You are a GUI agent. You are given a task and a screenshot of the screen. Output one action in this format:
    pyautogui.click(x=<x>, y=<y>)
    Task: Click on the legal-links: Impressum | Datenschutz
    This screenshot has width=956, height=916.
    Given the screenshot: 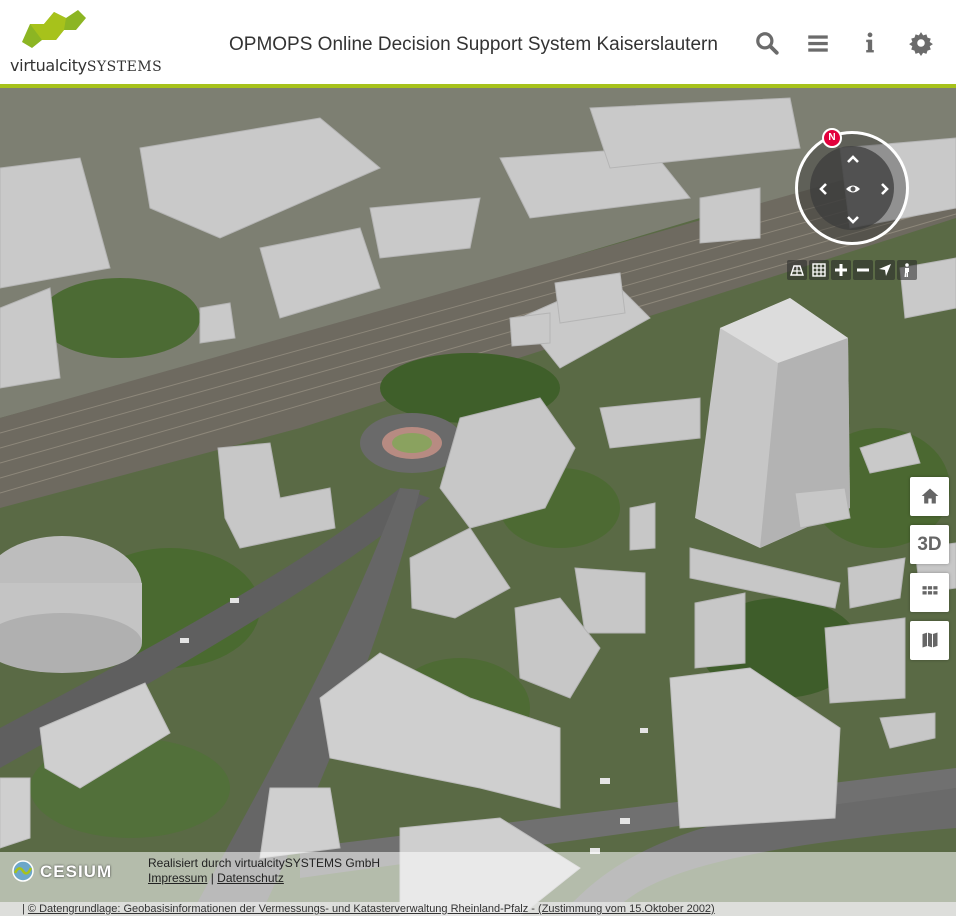 What is the action you would take?
    pyautogui.click(x=216, y=878)
    